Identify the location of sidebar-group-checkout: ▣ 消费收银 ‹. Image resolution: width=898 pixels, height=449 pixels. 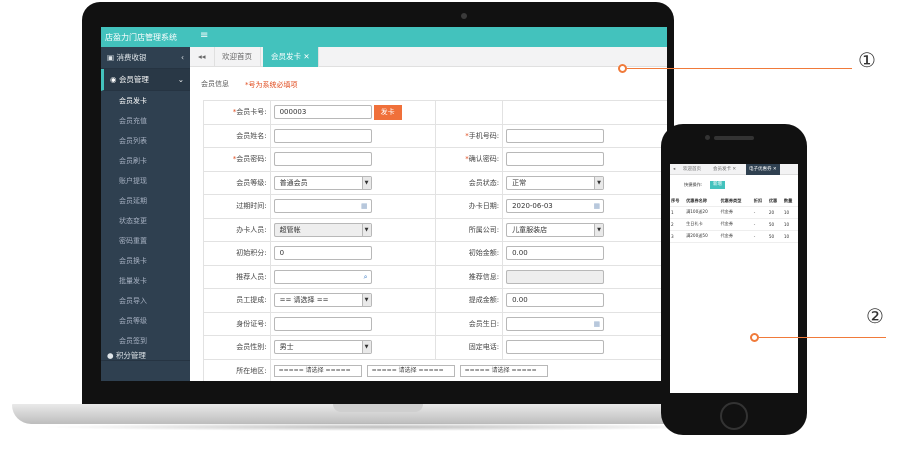
(145, 58).